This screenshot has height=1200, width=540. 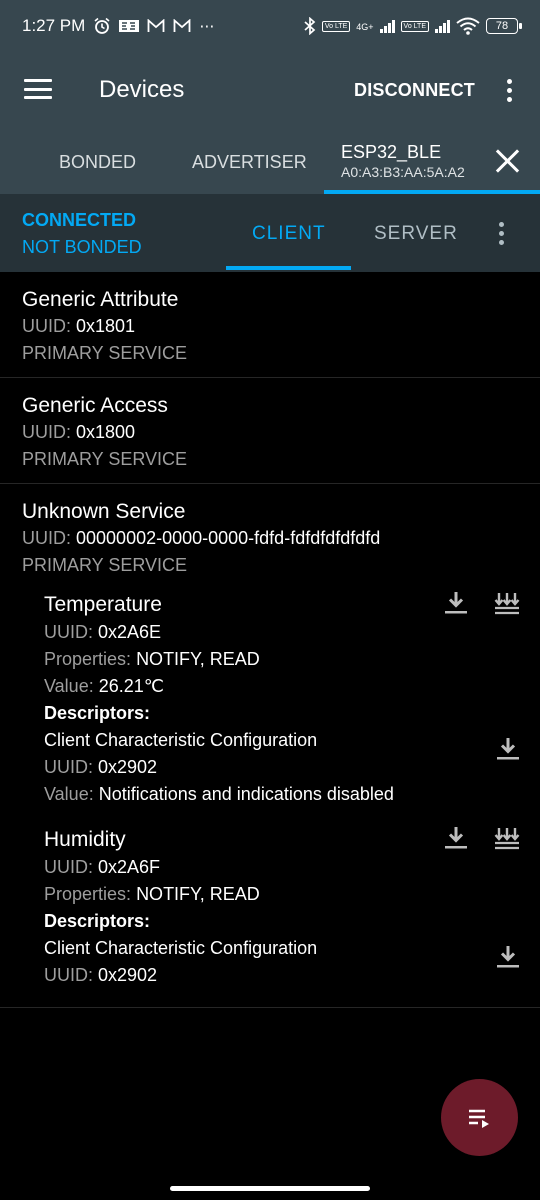 What do you see at coordinates (104, 511) in the screenshot?
I see `service-name: Unknown Service` at bounding box center [104, 511].